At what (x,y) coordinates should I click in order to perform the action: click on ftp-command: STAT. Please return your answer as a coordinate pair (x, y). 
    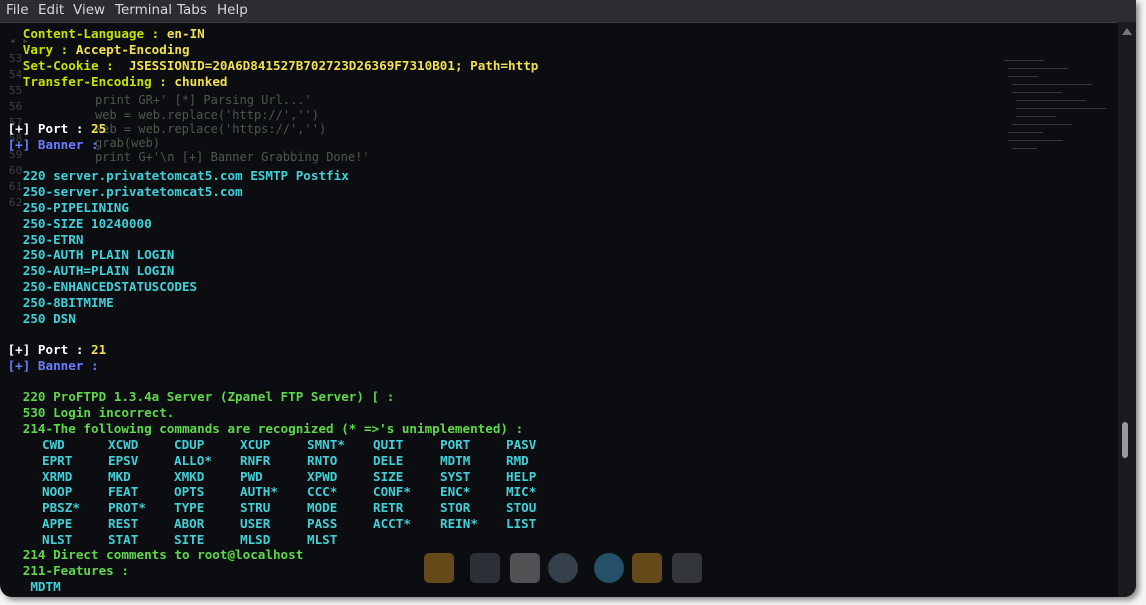
    Looking at the image, I should click on (123, 539).